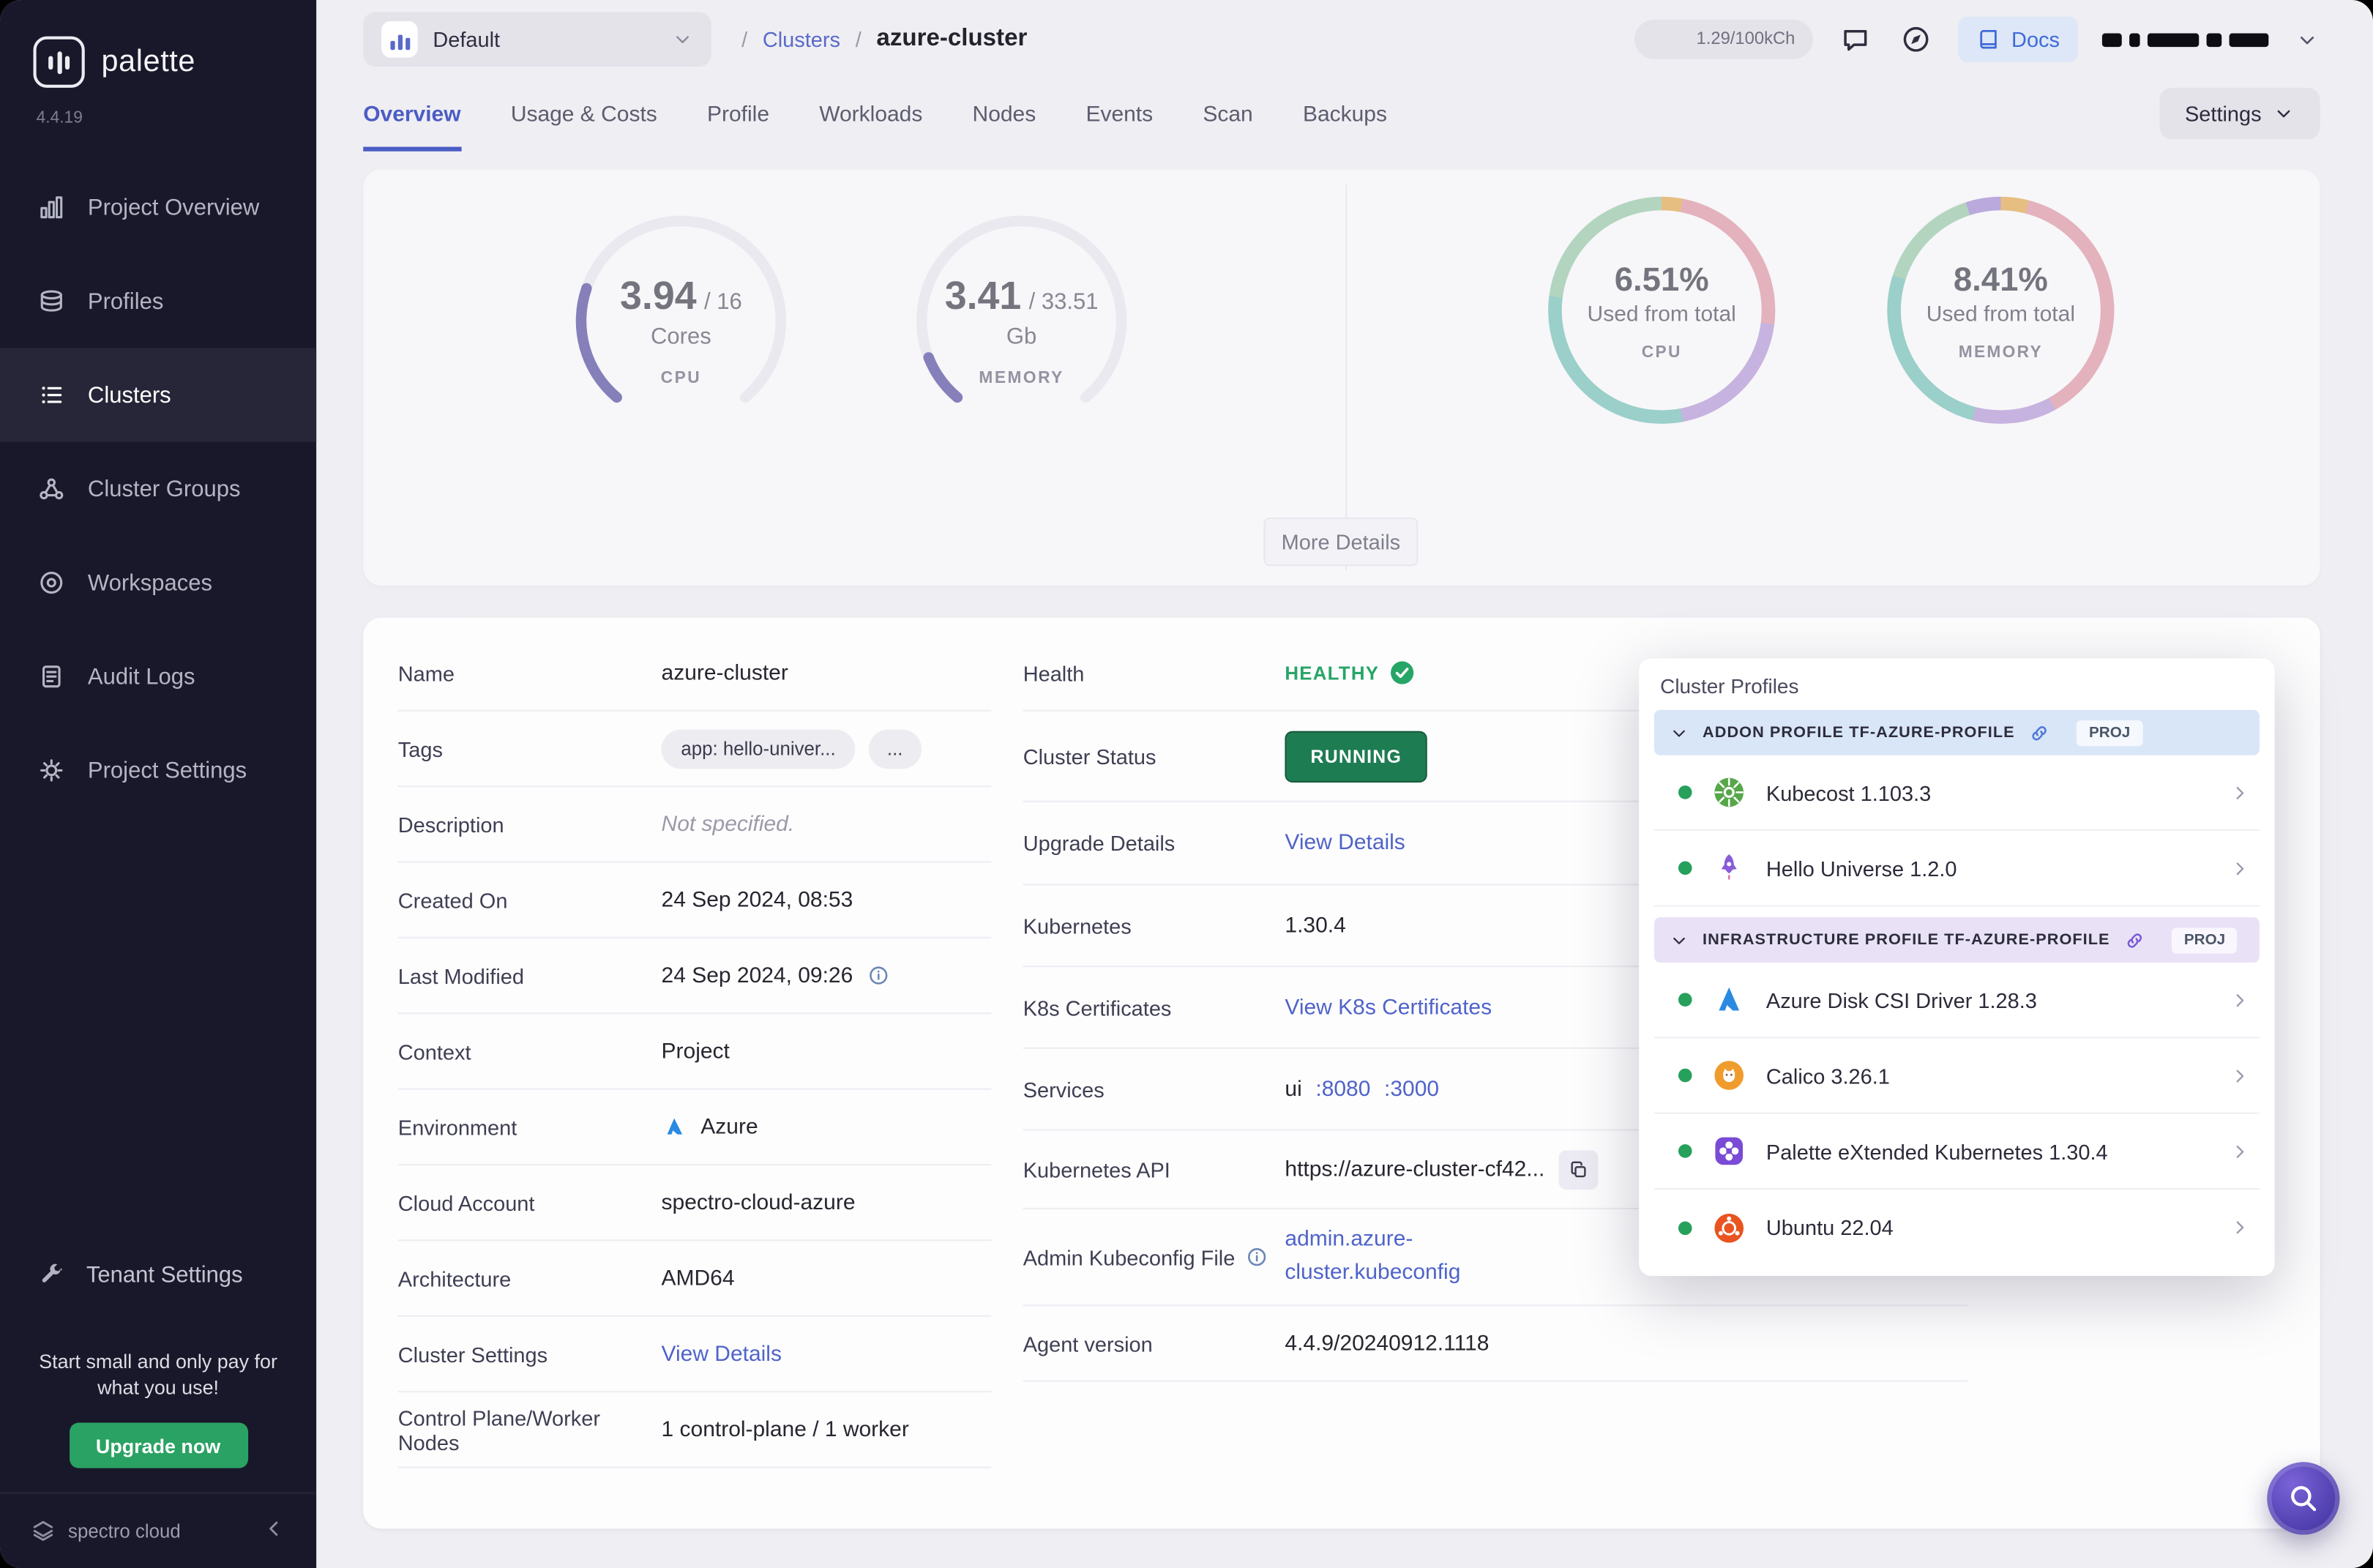 The height and width of the screenshot is (1568, 2373). Describe the element at coordinates (1729, 1227) in the screenshot. I see `ubuntu-icon` at that location.